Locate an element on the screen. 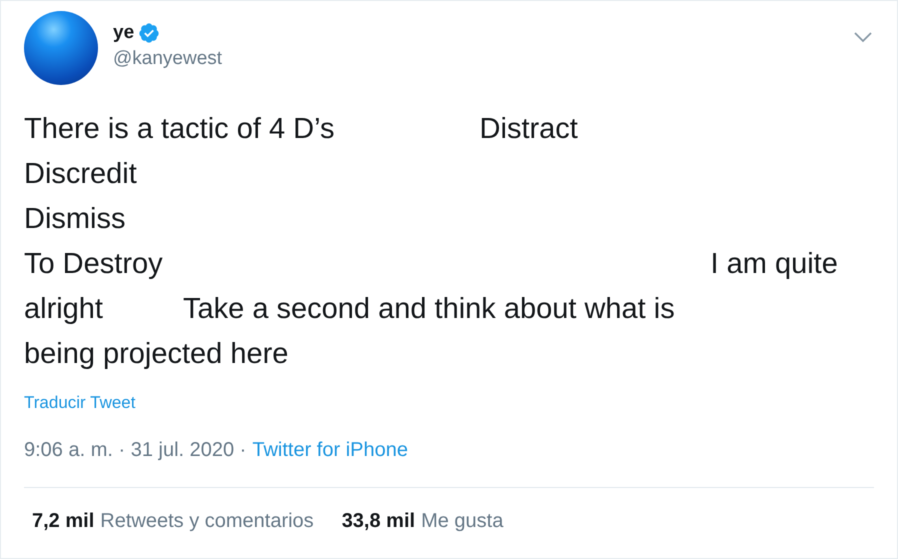  tweet-text-line: There is a tactic of 4 D’s Distract is located at coordinates (301, 129).